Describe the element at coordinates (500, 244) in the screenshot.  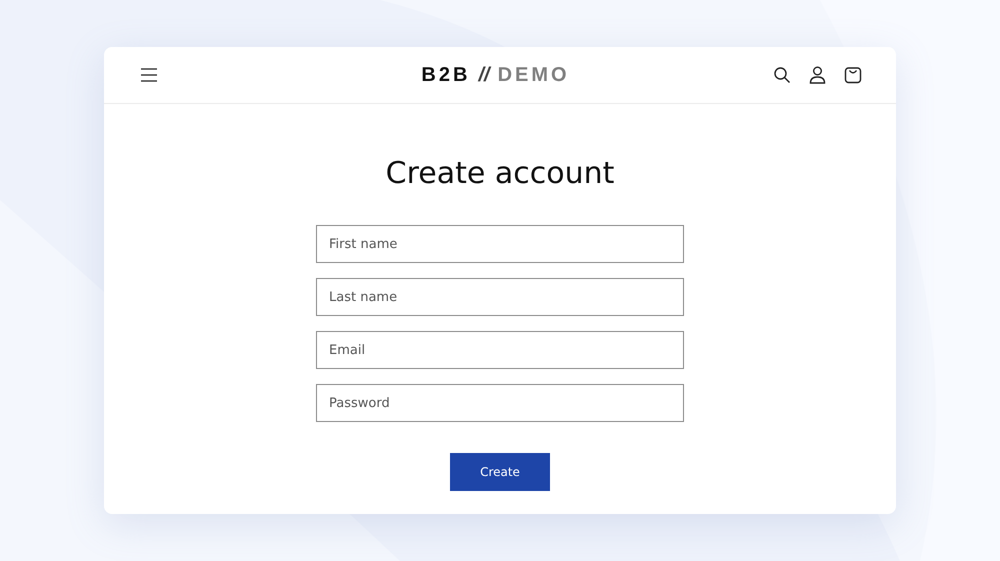
I see `input-field: First name` at that location.